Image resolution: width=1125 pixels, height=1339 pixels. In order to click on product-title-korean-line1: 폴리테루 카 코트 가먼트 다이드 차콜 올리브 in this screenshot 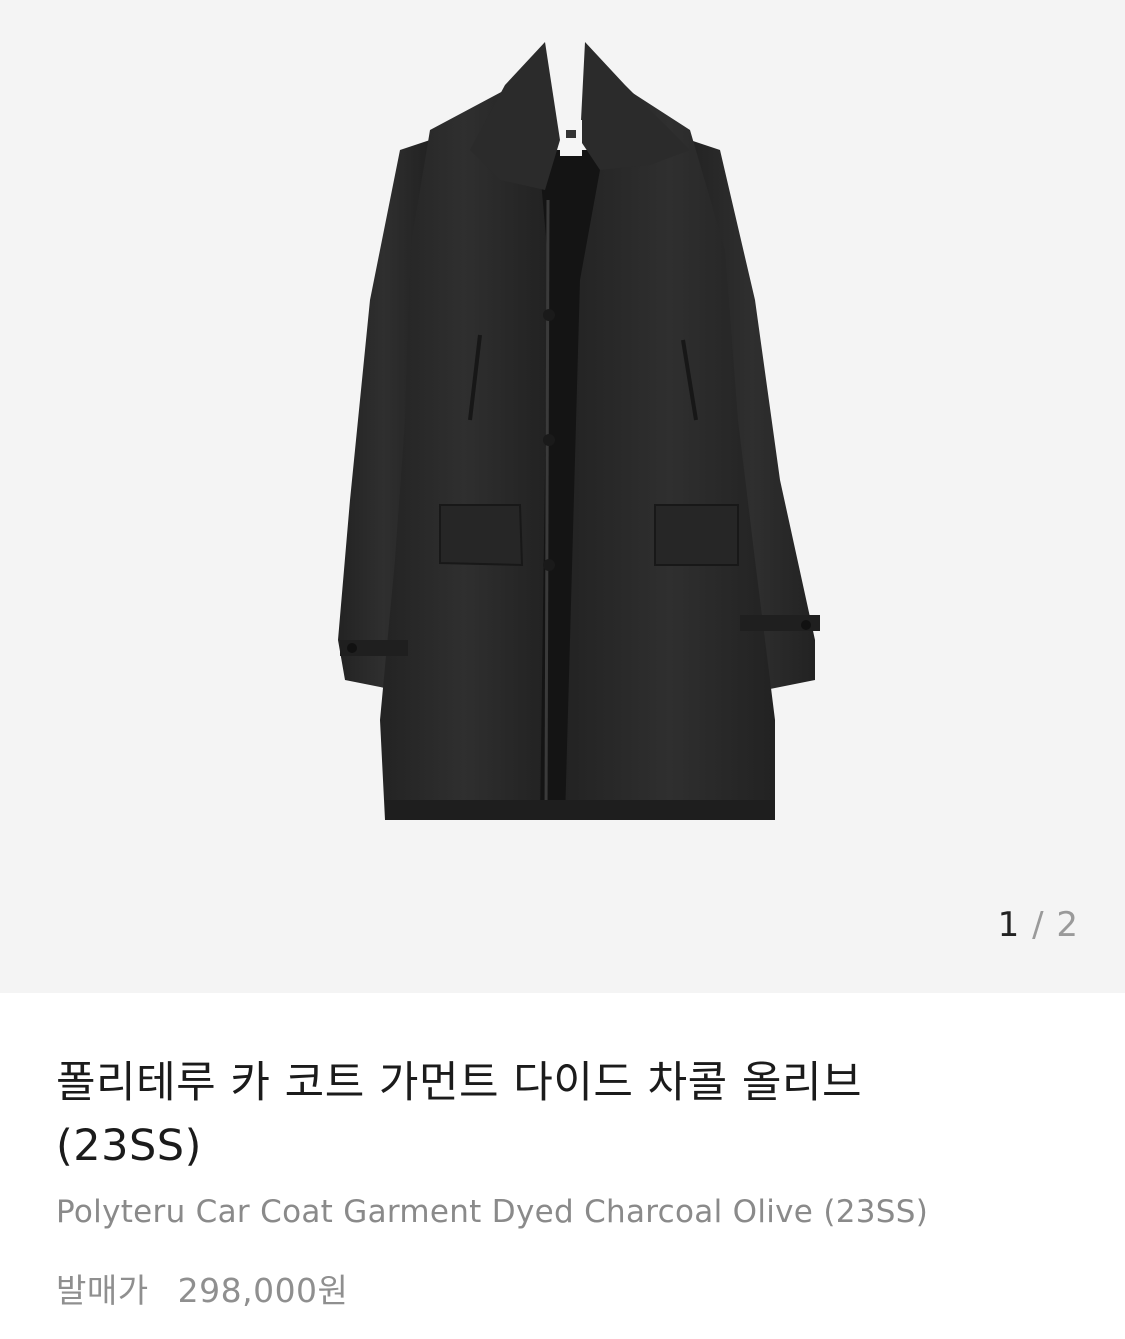, I will do `click(459, 1083)`.